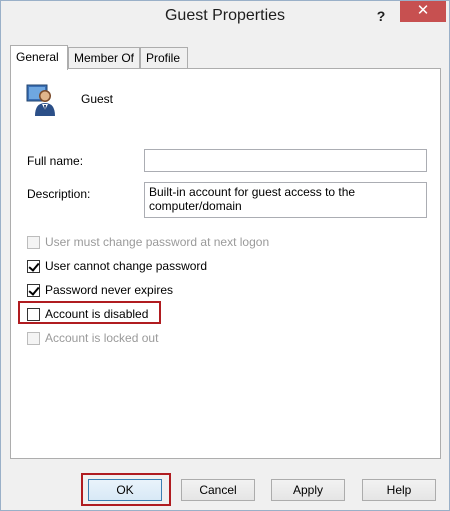 The image size is (450, 511). What do you see at coordinates (308, 490) in the screenshot?
I see `apply-button: Apply` at bounding box center [308, 490].